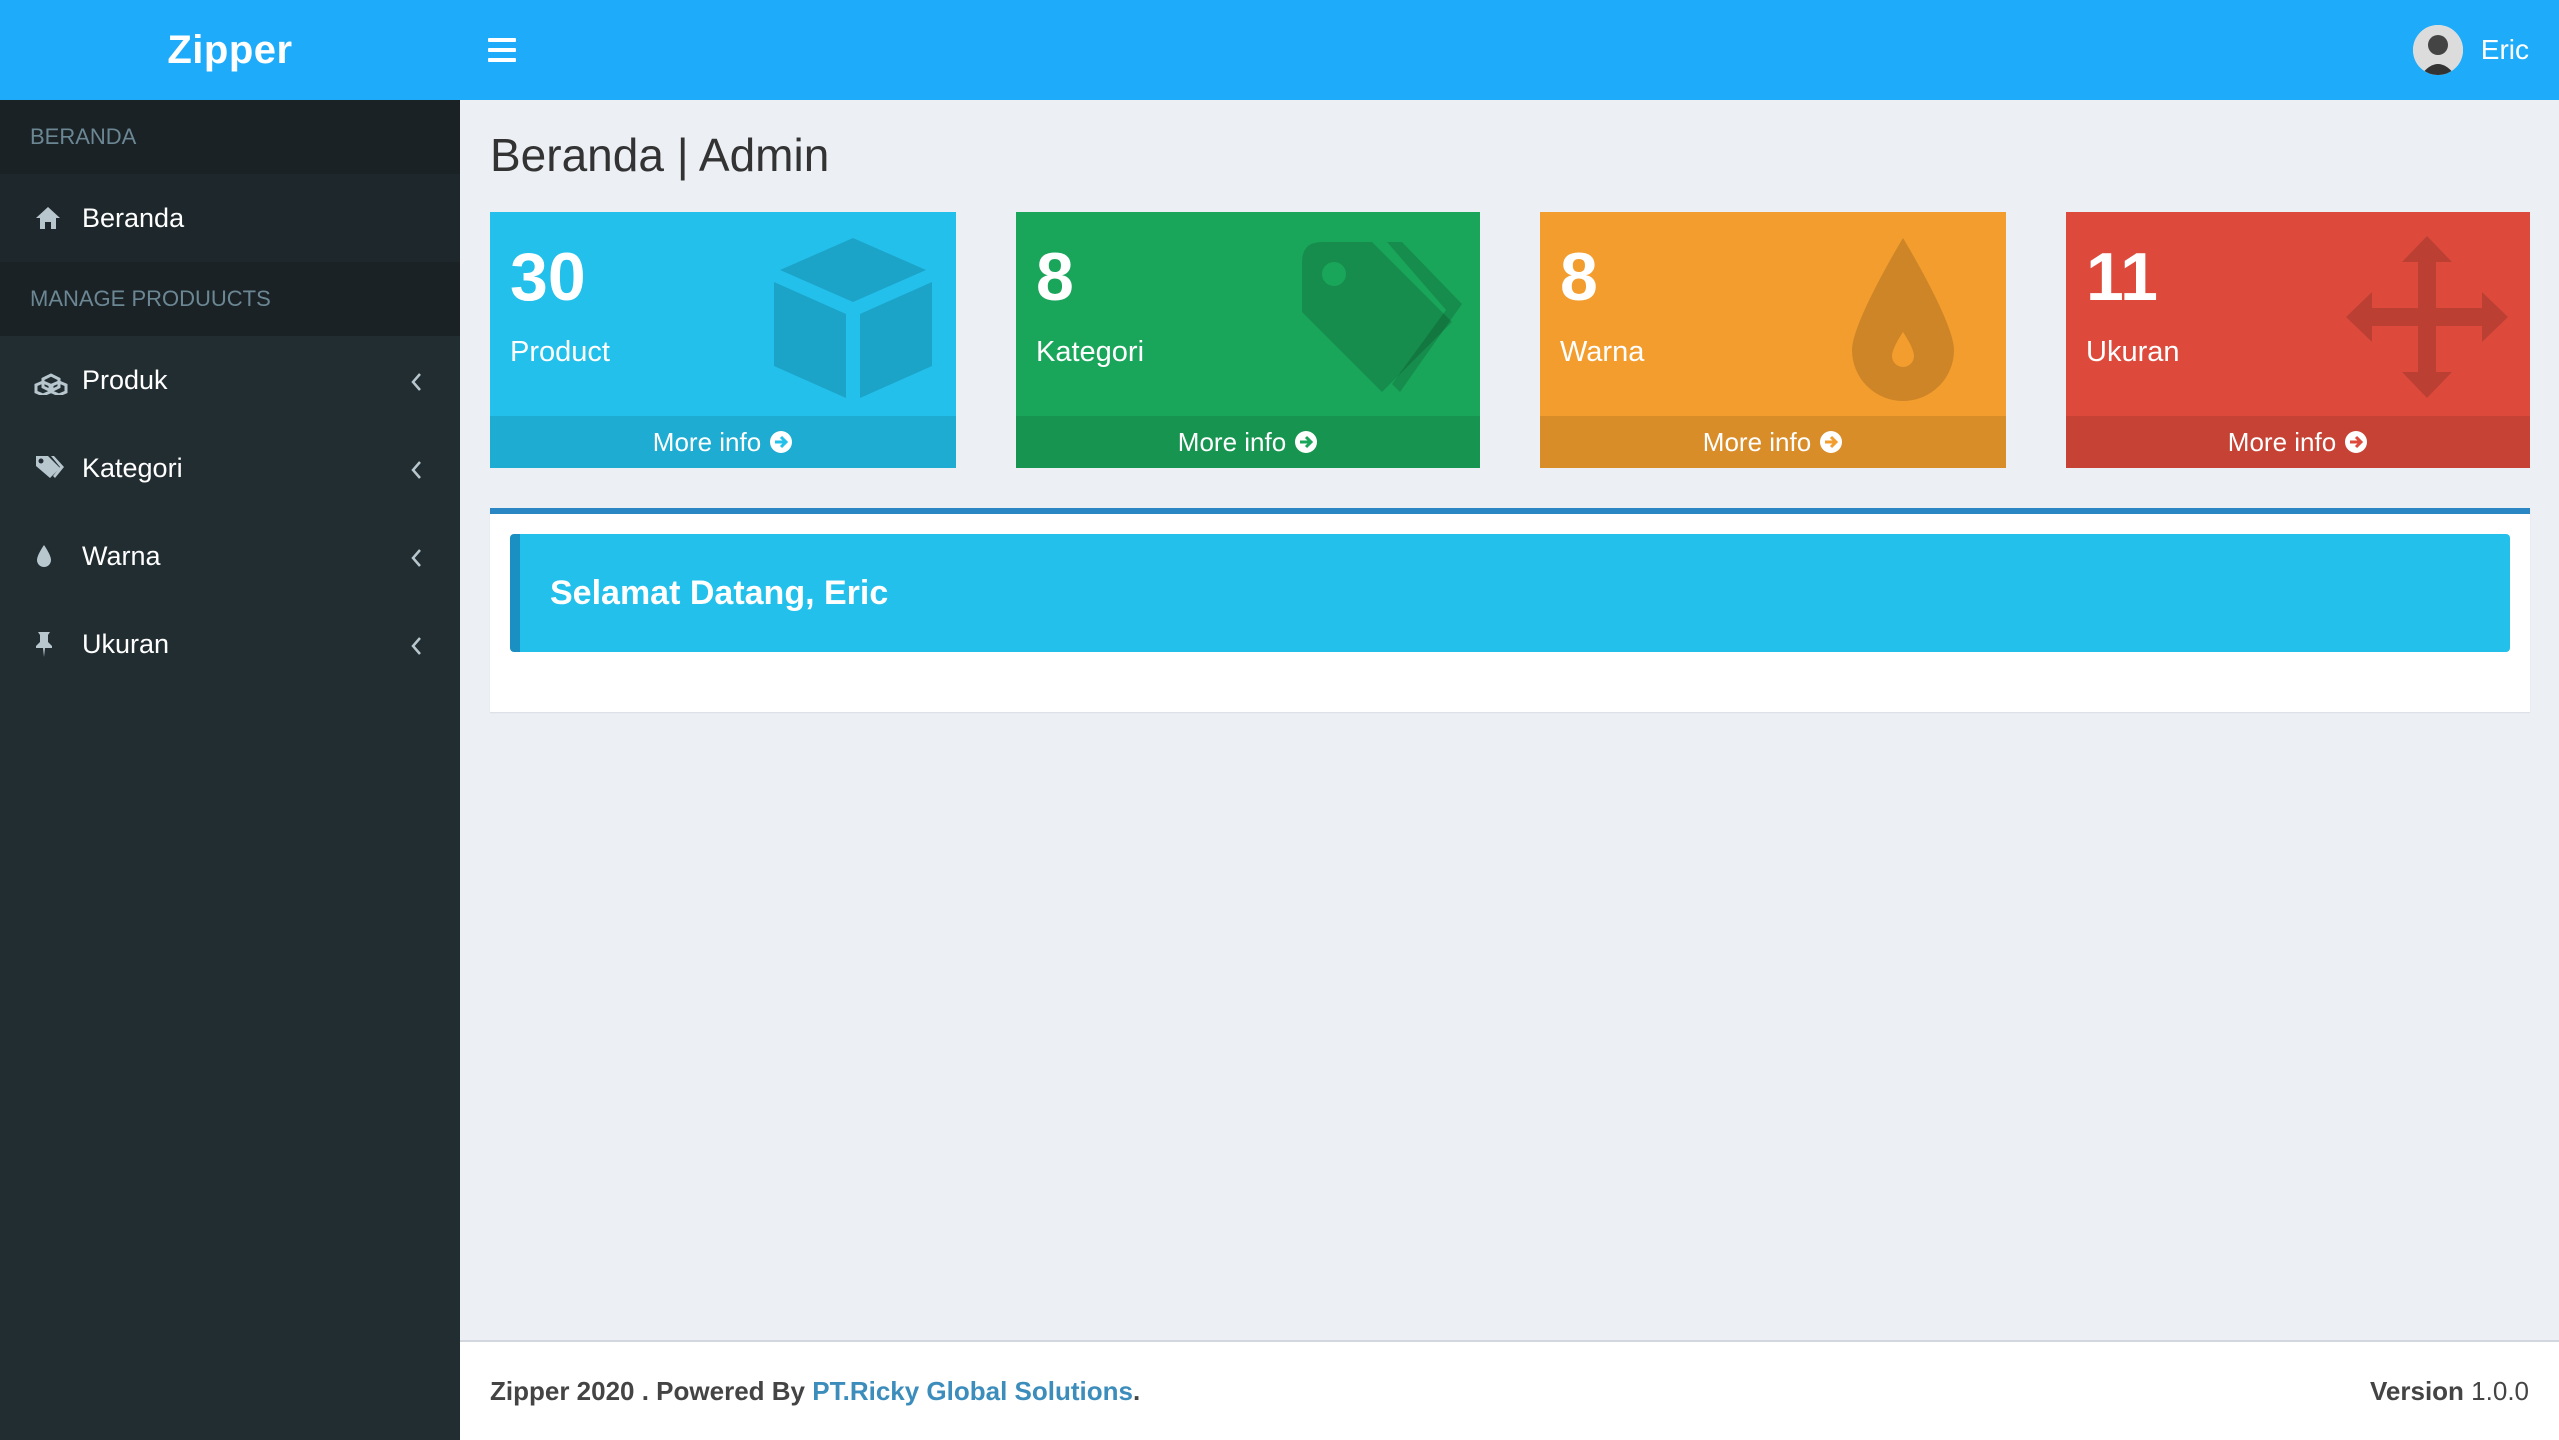  I want to click on sidebar-item-label: Beranda, so click(133, 217).